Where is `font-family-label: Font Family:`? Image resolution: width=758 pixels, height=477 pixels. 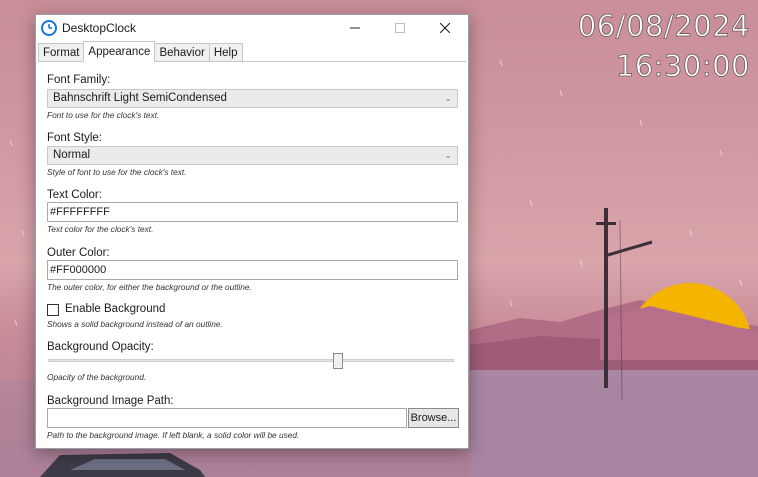
font-family-label: Font Family: is located at coordinates (79, 80).